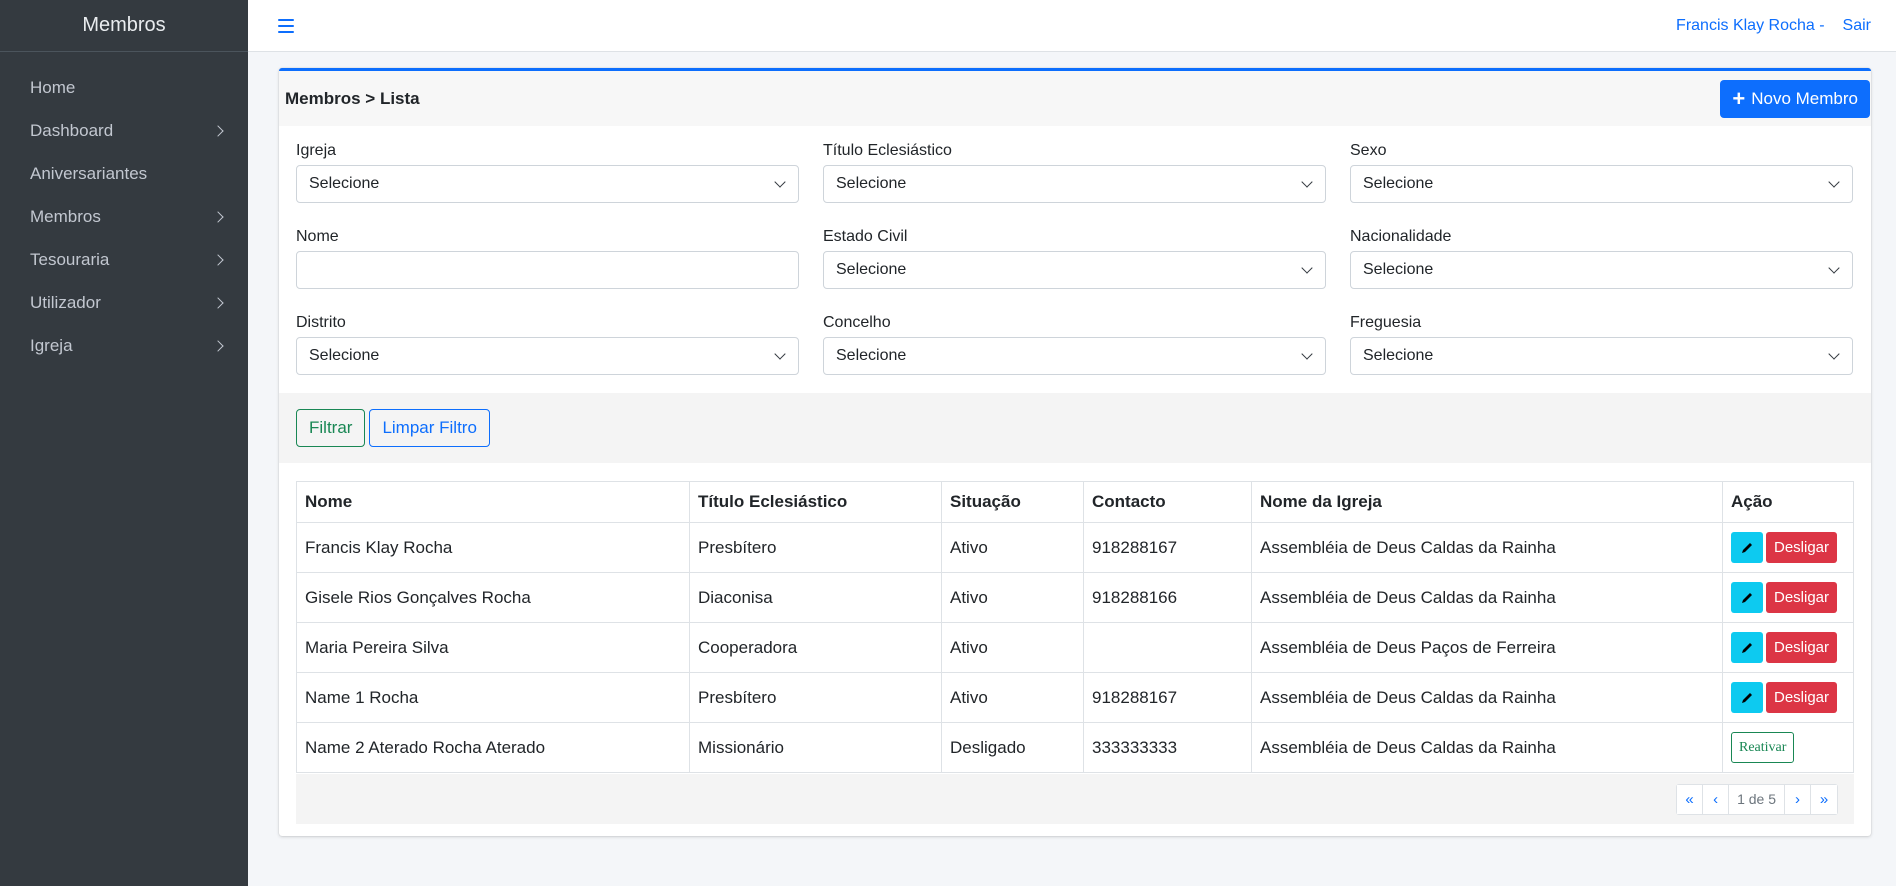 Image resolution: width=1896 pixels, height=886 pixels. What do you see at coordinates (1716, 799) in the screenshot?
I see `prev-page-button: ‹` at bounding box center [1716, 799].